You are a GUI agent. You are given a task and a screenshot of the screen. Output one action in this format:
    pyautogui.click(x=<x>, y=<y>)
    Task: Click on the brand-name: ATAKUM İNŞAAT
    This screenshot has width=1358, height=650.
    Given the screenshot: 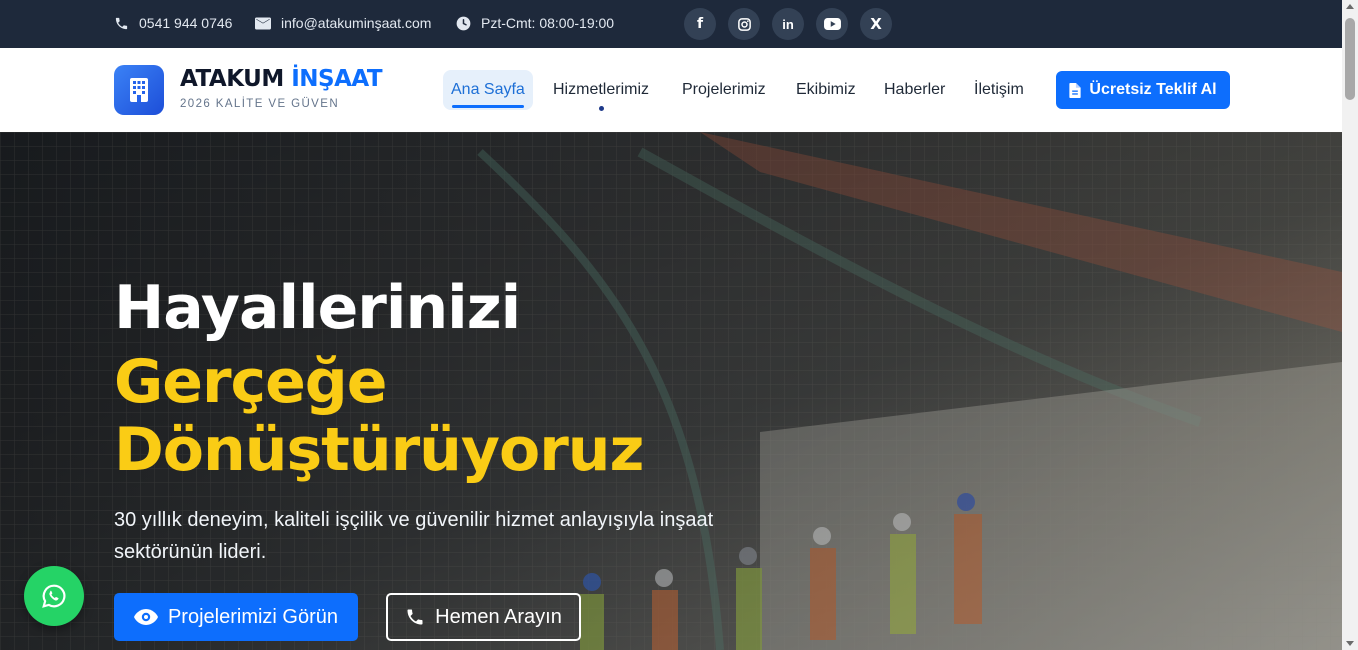 What is the action you would take?
    pyautogui.click(x=281, y=79)
    